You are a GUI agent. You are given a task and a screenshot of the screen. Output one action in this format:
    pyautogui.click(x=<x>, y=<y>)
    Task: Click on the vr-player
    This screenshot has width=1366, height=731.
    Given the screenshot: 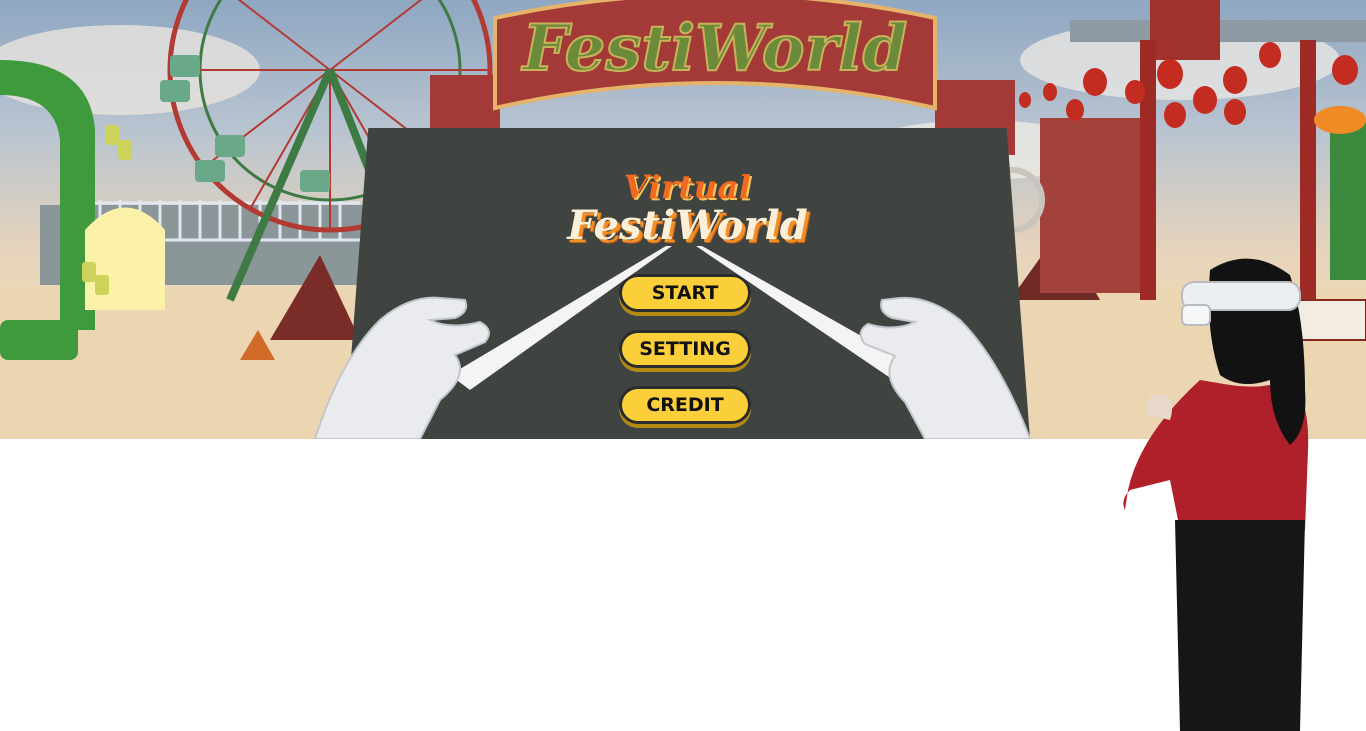 What is the action you would take?
    pyautogui.click(x=1216, y=494)
    